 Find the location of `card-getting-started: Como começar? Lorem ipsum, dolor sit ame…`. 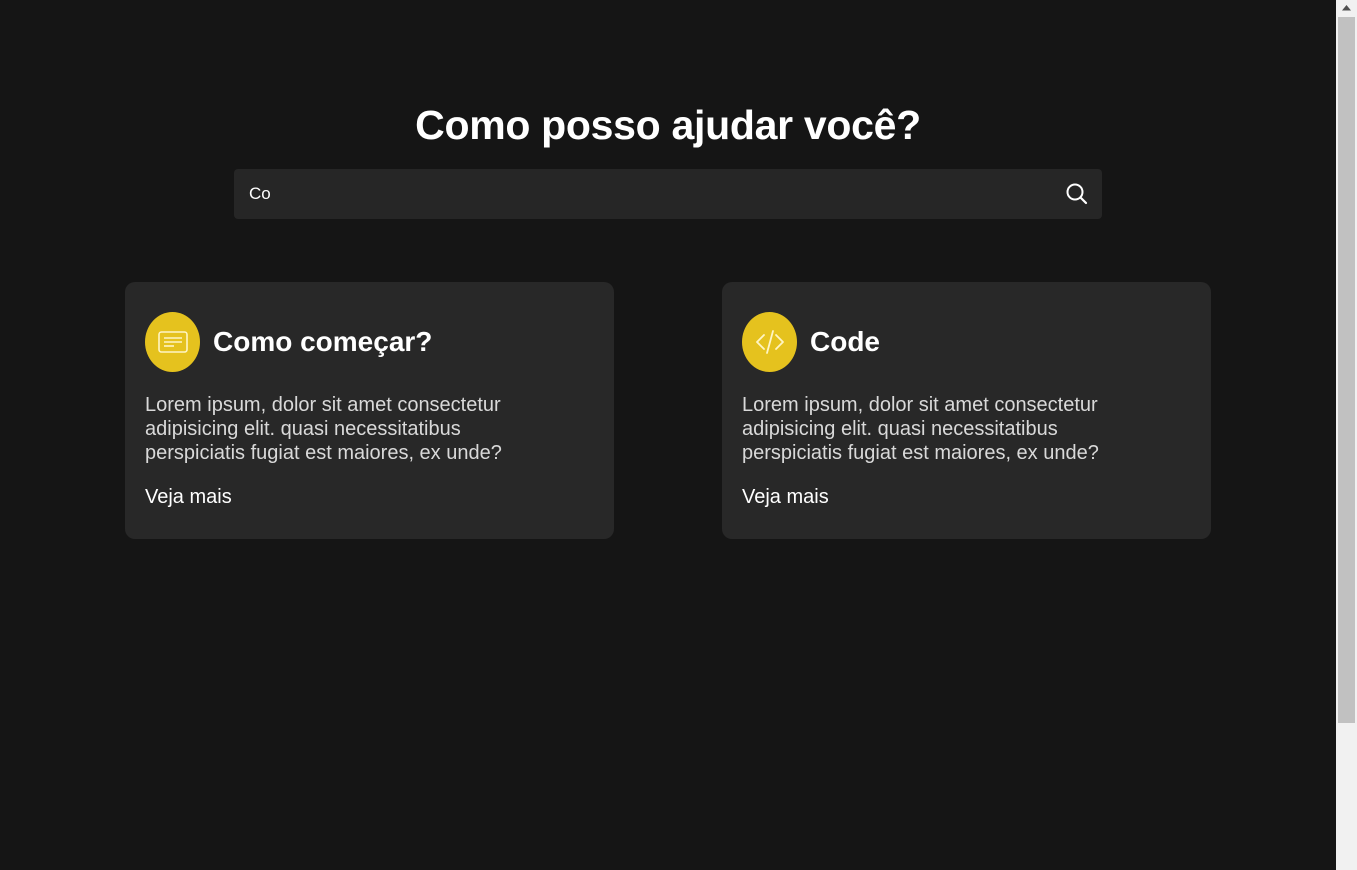

card-getting-started: Como começar? Lorem ipsum, dolor sit ame… is located at coordinates (369, 410).